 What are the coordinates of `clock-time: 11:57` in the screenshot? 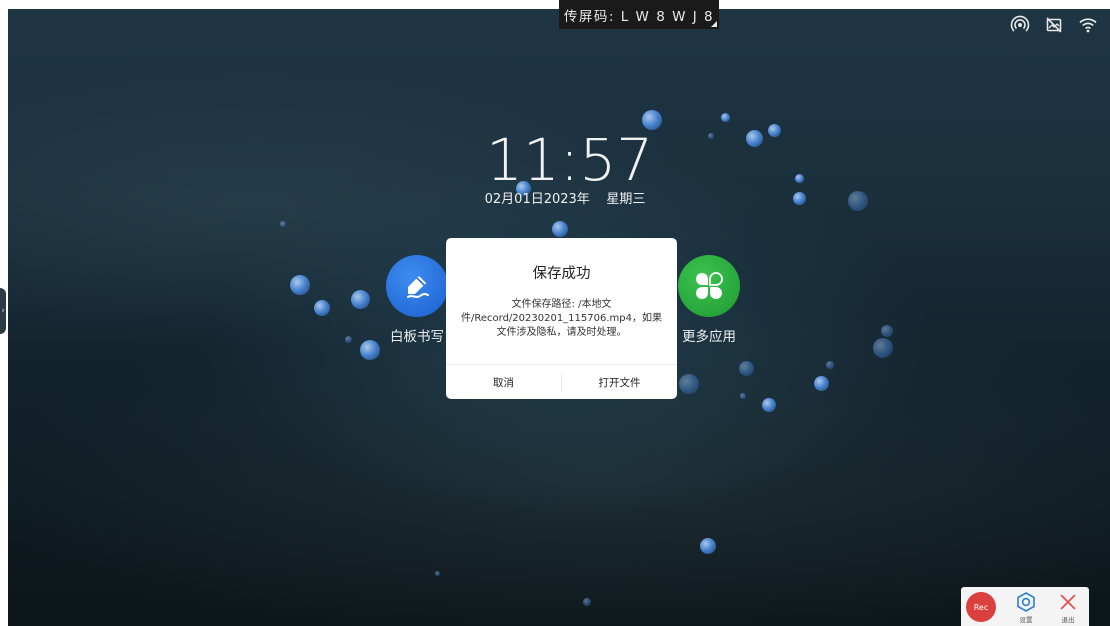 It's located at (570, 160).